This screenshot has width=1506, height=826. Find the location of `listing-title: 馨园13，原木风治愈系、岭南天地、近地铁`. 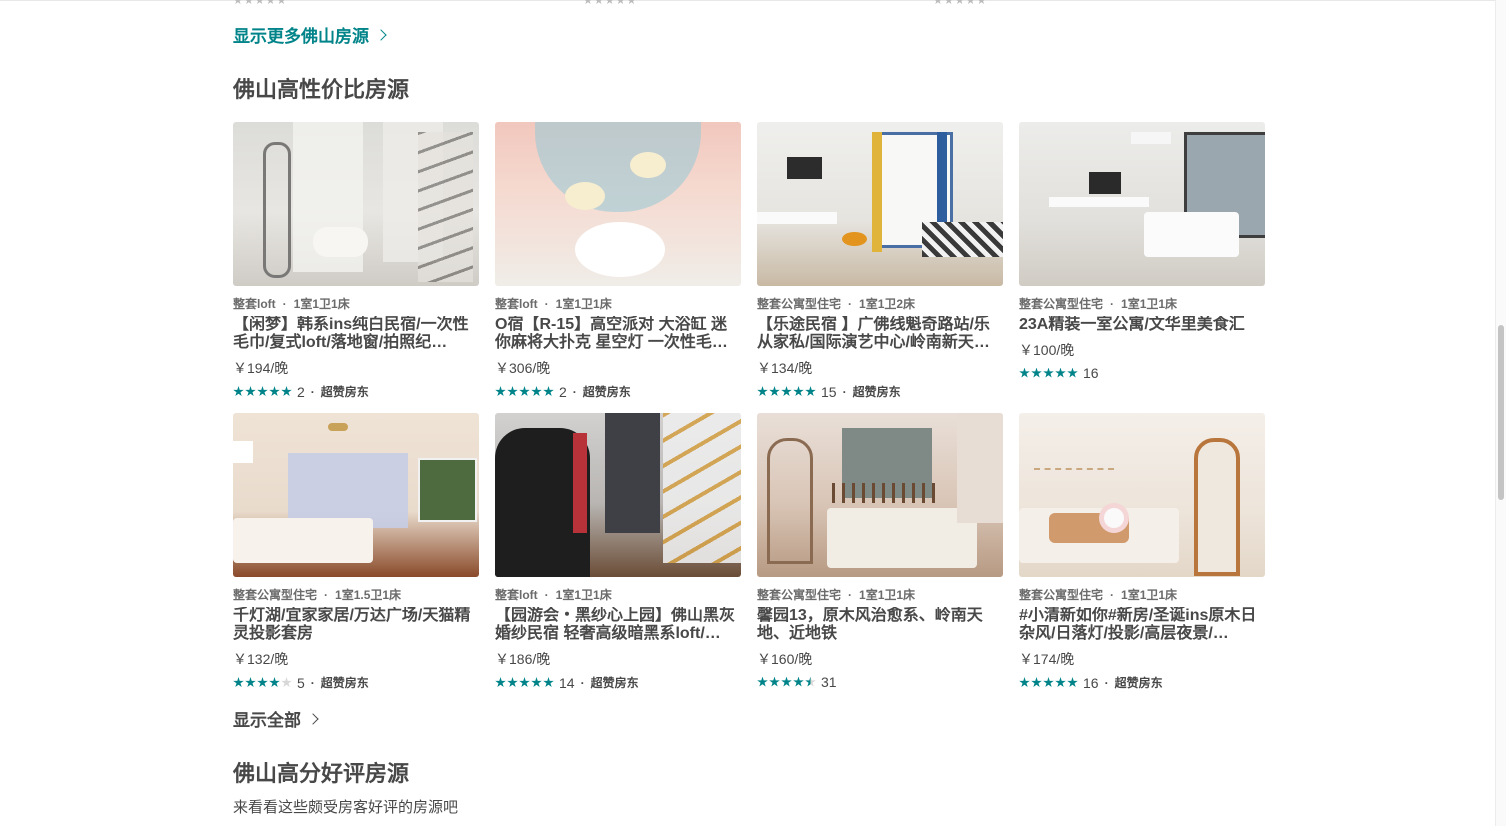

listing-title: 馨园13，原木风治愈系、岭南天地、近地铁 is located at coordinates (880, 625).